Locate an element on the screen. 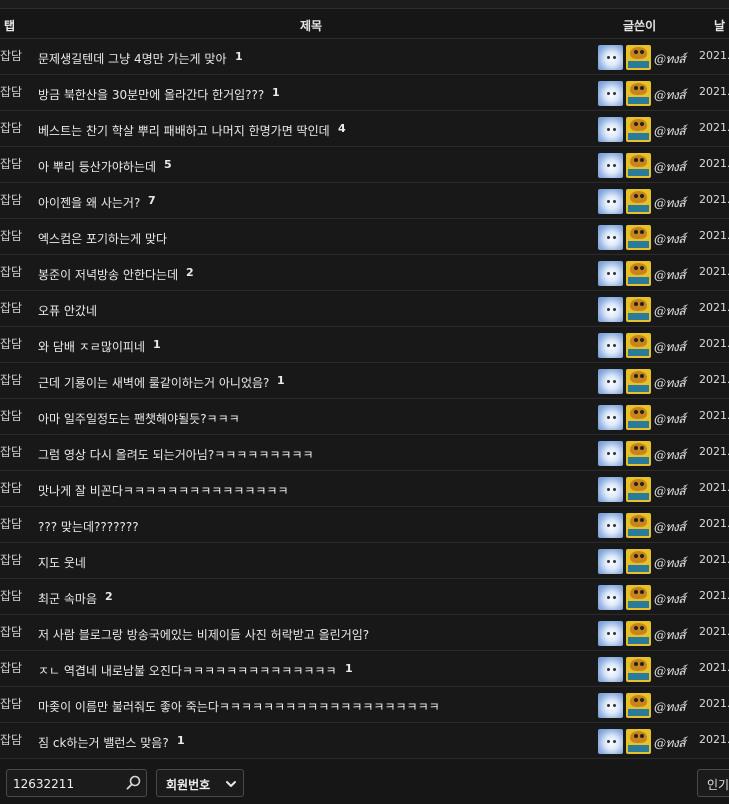 This screenshot has height=804, width=729. column-header-date: 날 is located at coordinates (720, 26).